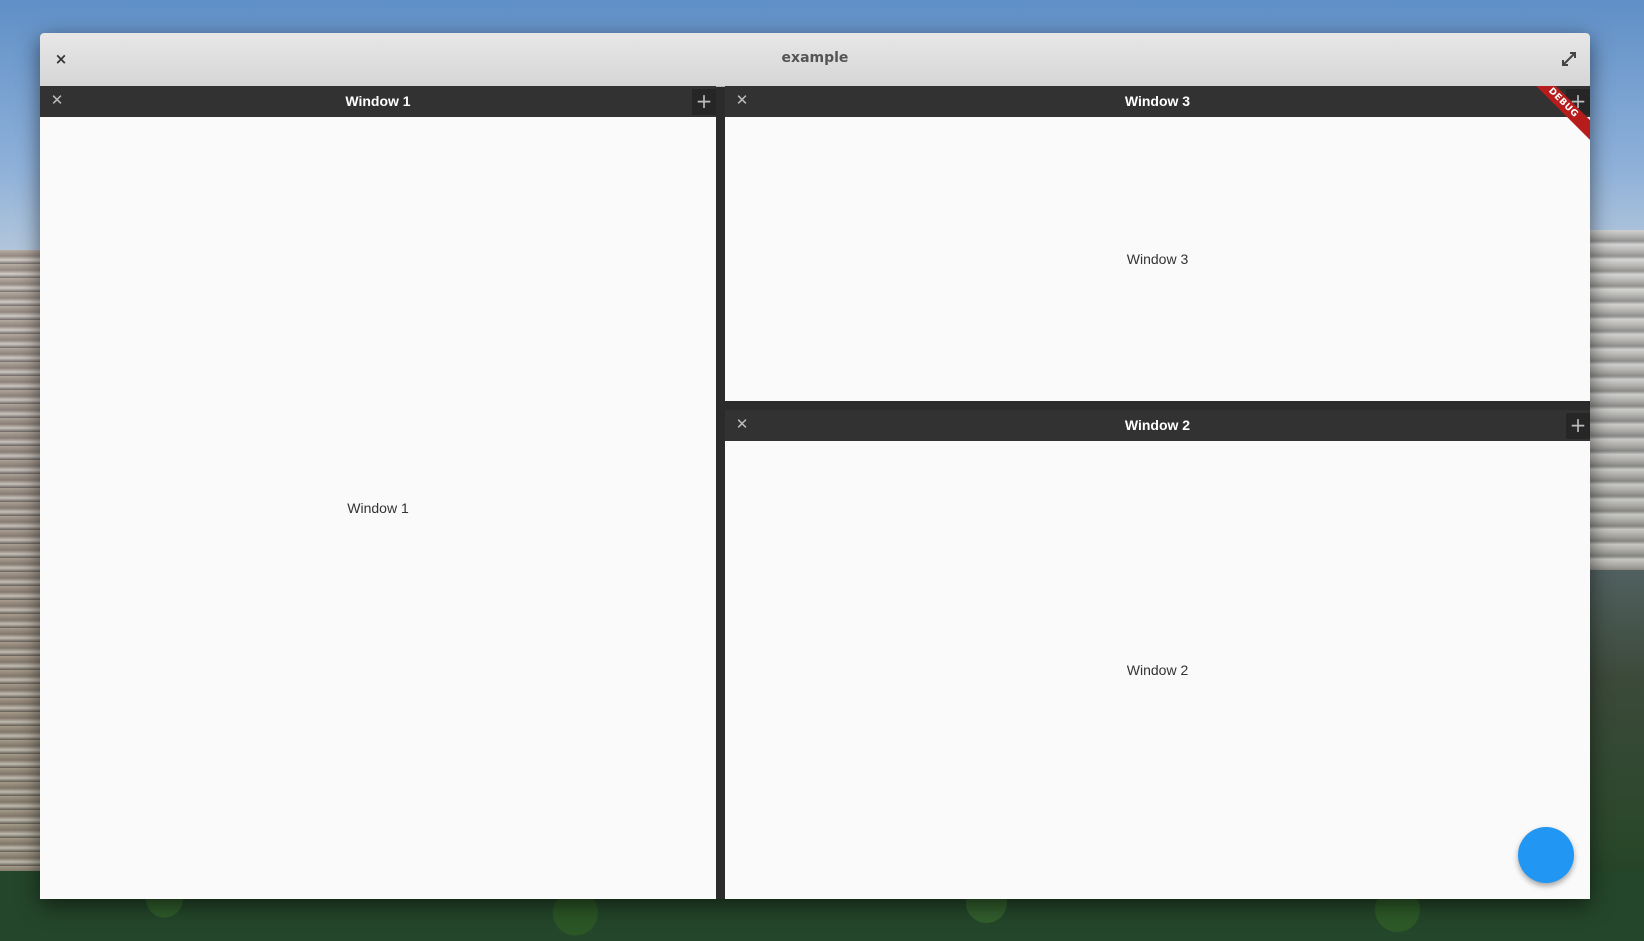 The image size is (1644, 941). What do you see at coordinates (1617, 400) in the screenshot?
I see `desktop-wallpaper-right` at bounding box center [1617, 400].